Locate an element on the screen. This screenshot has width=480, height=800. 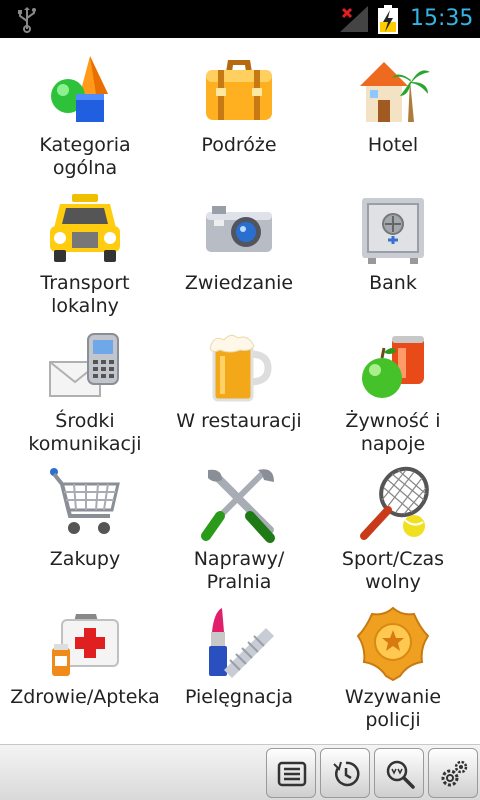
category-label: Kategoria ogólna is located at coordinates (85, 156).